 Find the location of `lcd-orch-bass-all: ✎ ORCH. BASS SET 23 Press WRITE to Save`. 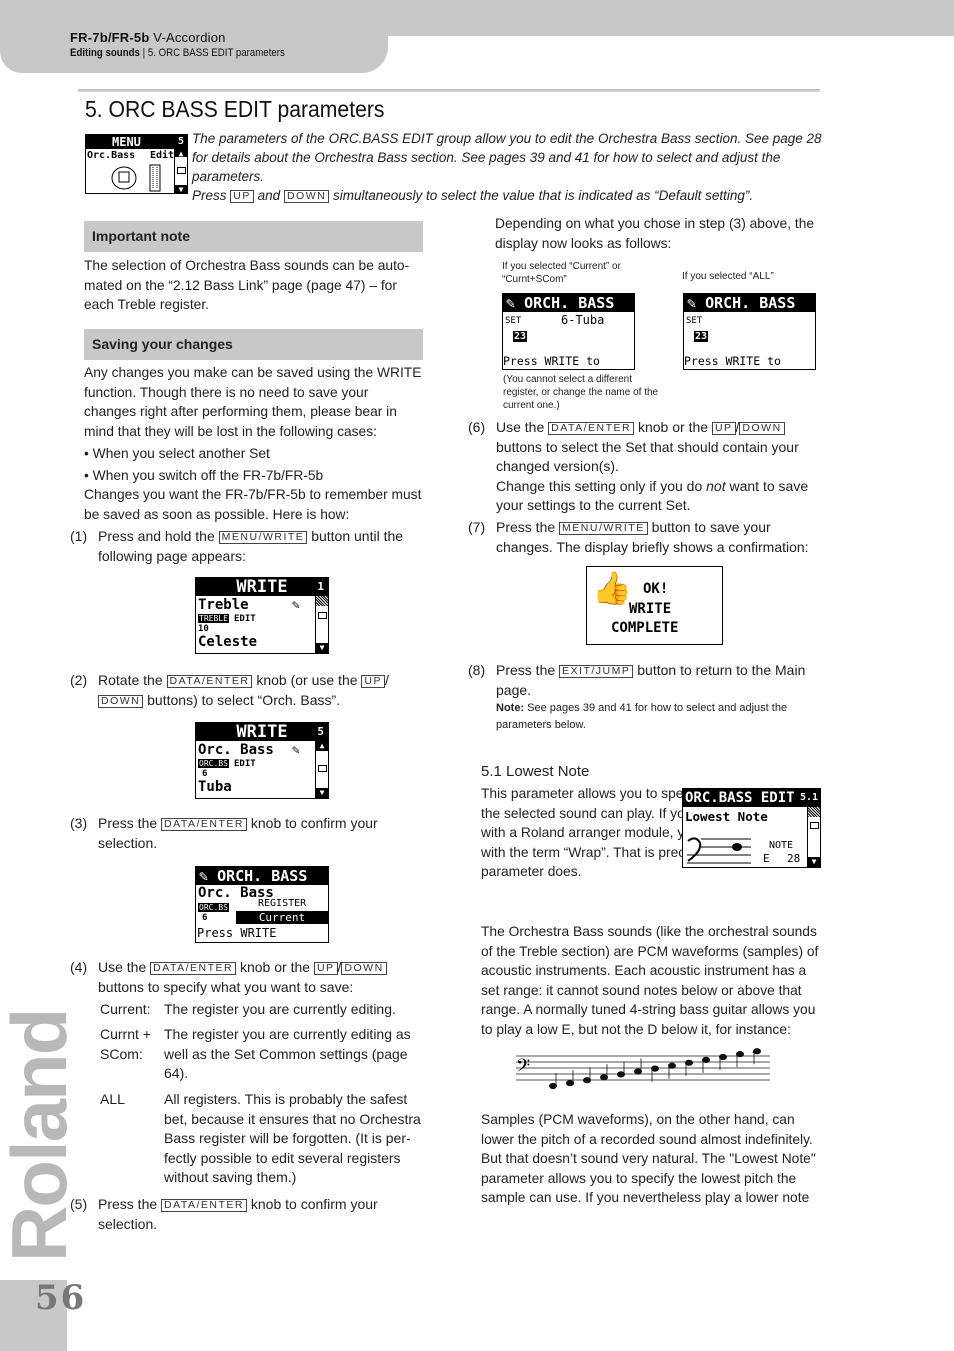

lcd-orch-bass-all: ✎ ORCH. BASS SET 23 Press WRITE to Save is located at coordinates (749, 331).